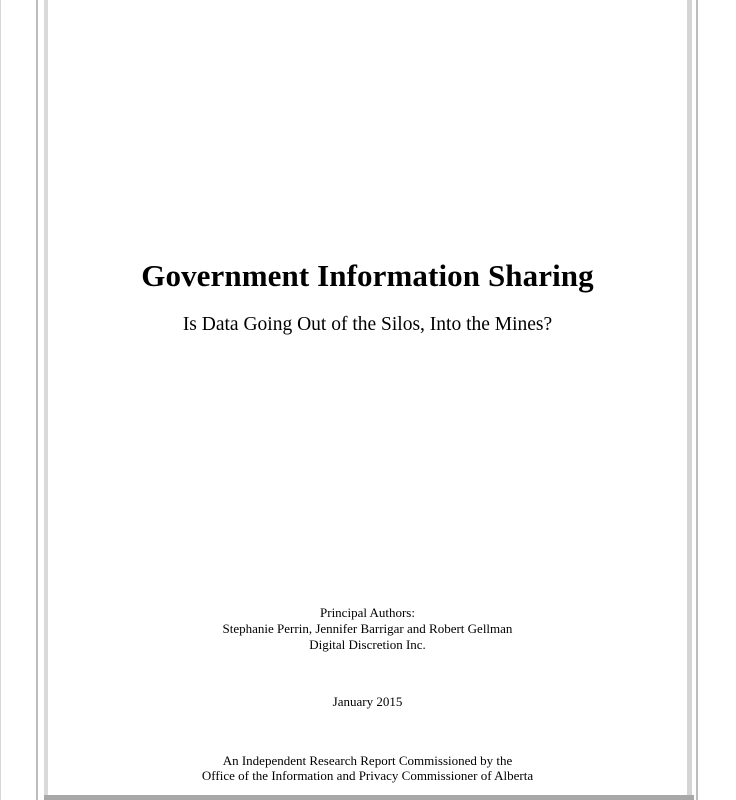  What do you see at coordinates (369, 797) in the screenshot?
I see `page-bottom-shadow` at bounding box center [369, 797].